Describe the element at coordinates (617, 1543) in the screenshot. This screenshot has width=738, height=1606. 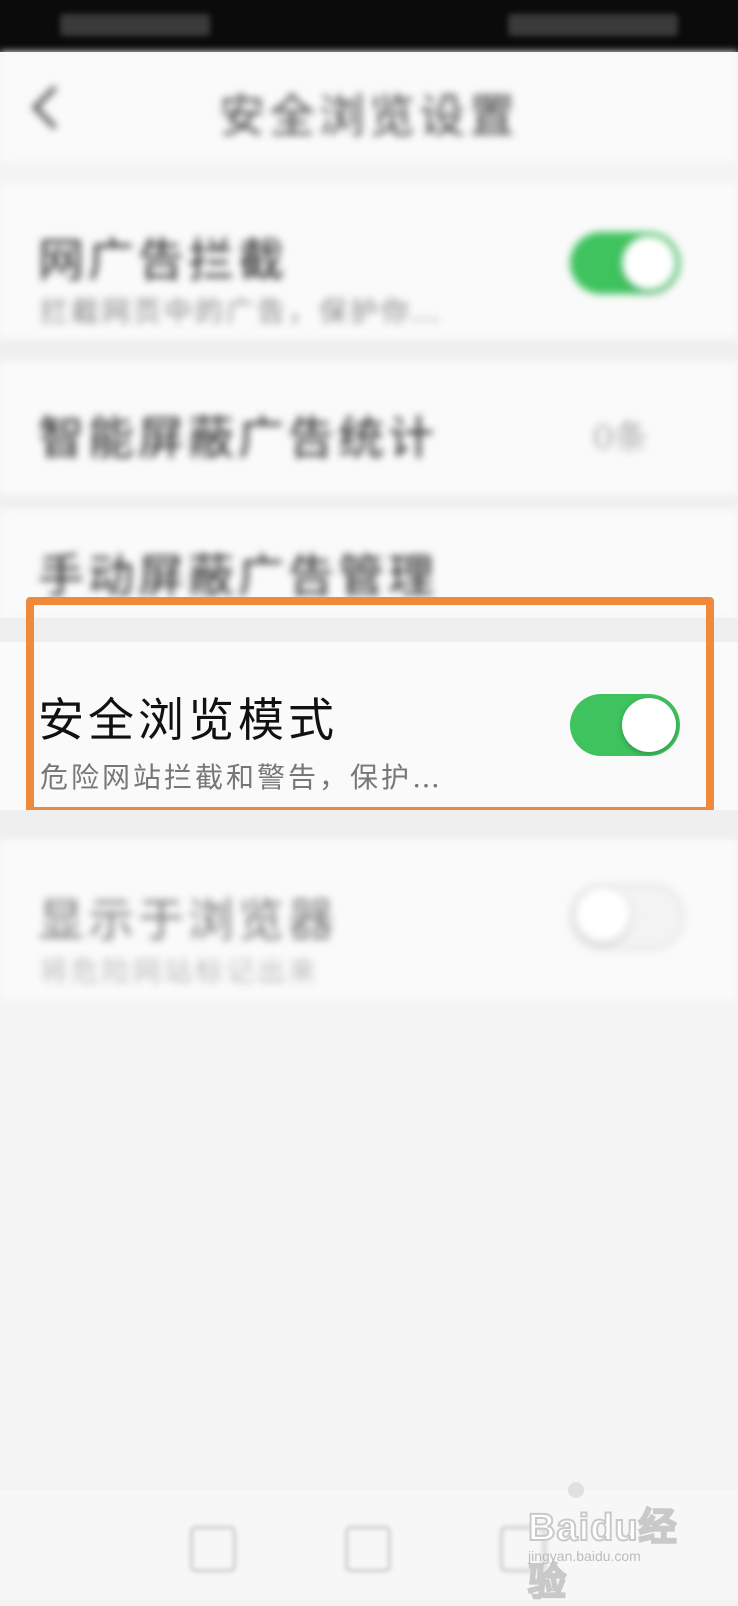
I see `baidu-watermark: Baidu经验 jingyan.baidu.com` at that location.